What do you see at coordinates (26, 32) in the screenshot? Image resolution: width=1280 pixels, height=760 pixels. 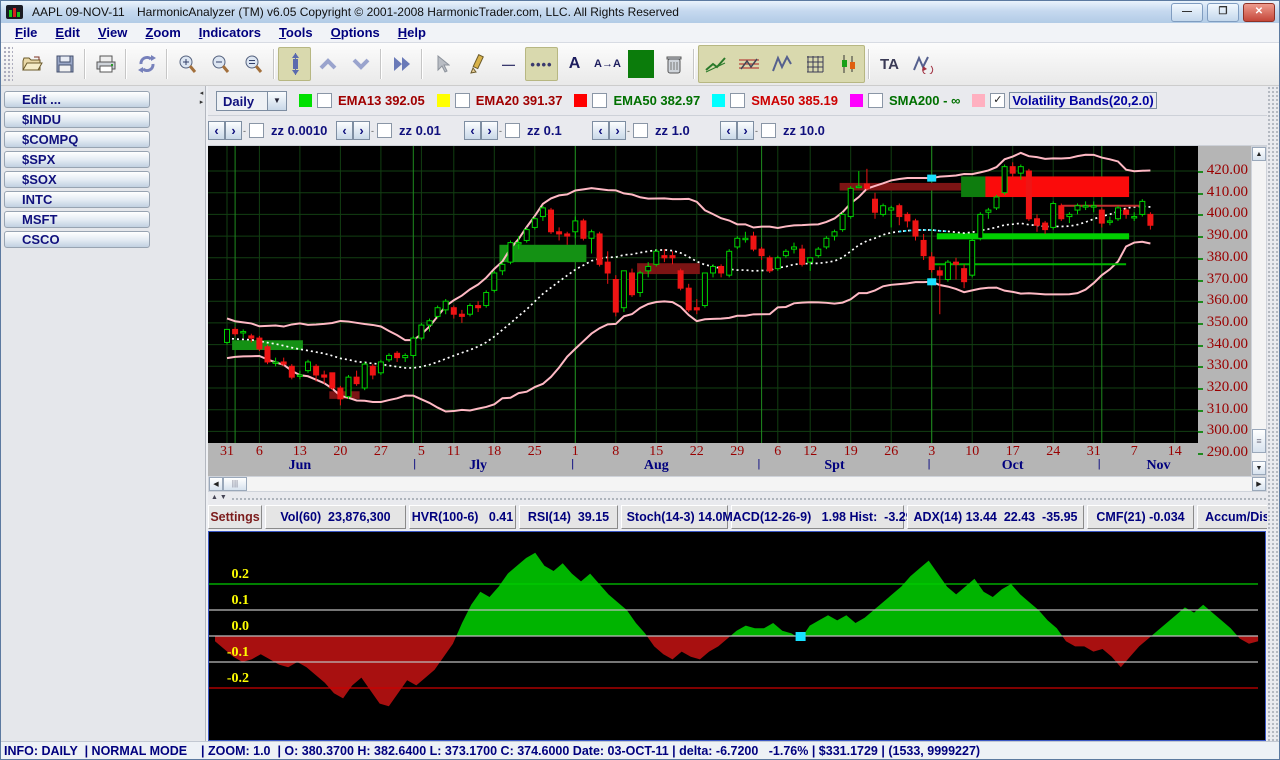 I see `menu-item: File` at bounding box center [26, 32].